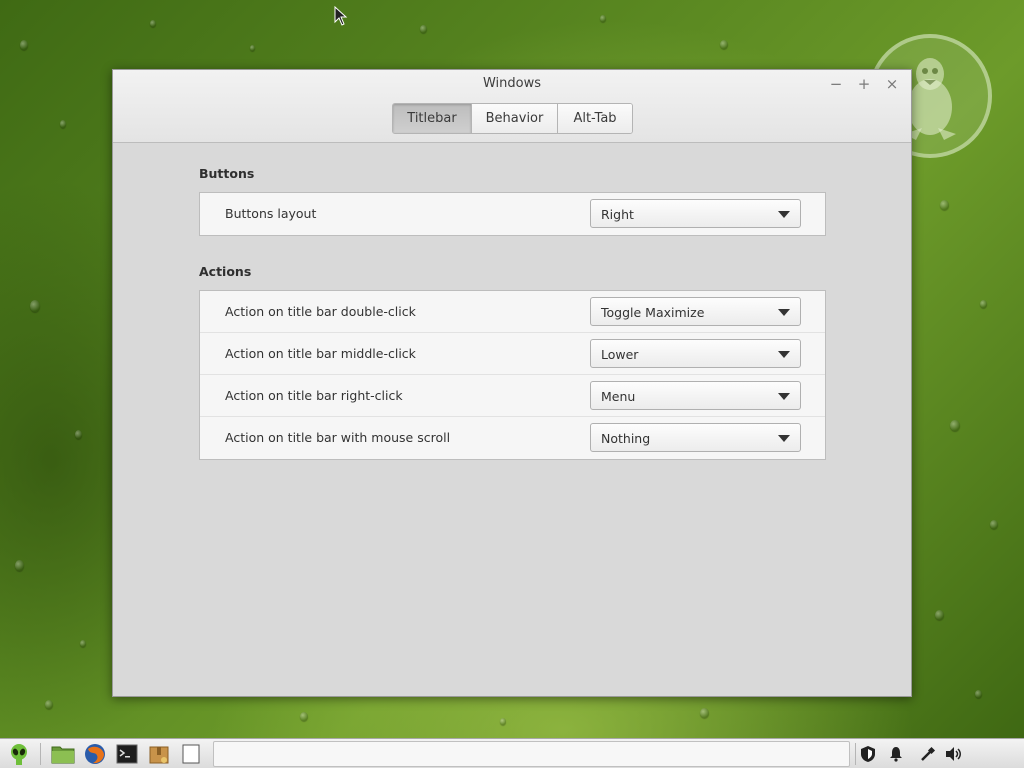 Image resolution: width=1024 pixels, height=768 pixels. What do you see at coordinates (695, 437) in the screenshot?
I see `mouse-scroll-action-dropdown: Nothing` at bounding box center [695, 437].